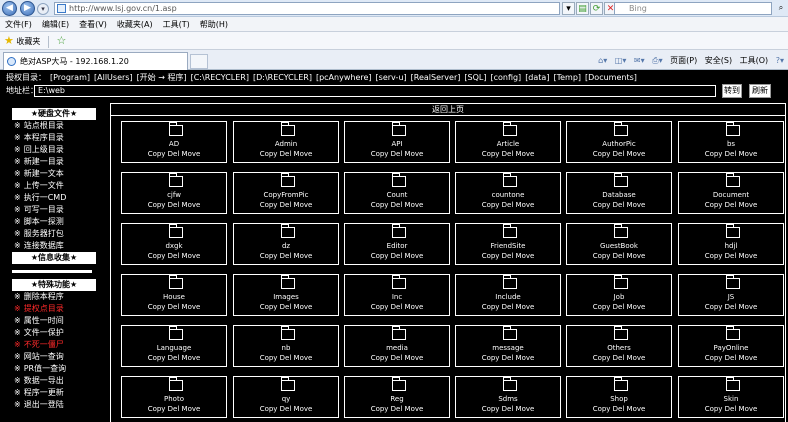 Image resolution: width=788 pixels, height=422 pixels. Describe the element at coordinates (397, 348) in the screenshot. I see `folder-name: media` at that location.